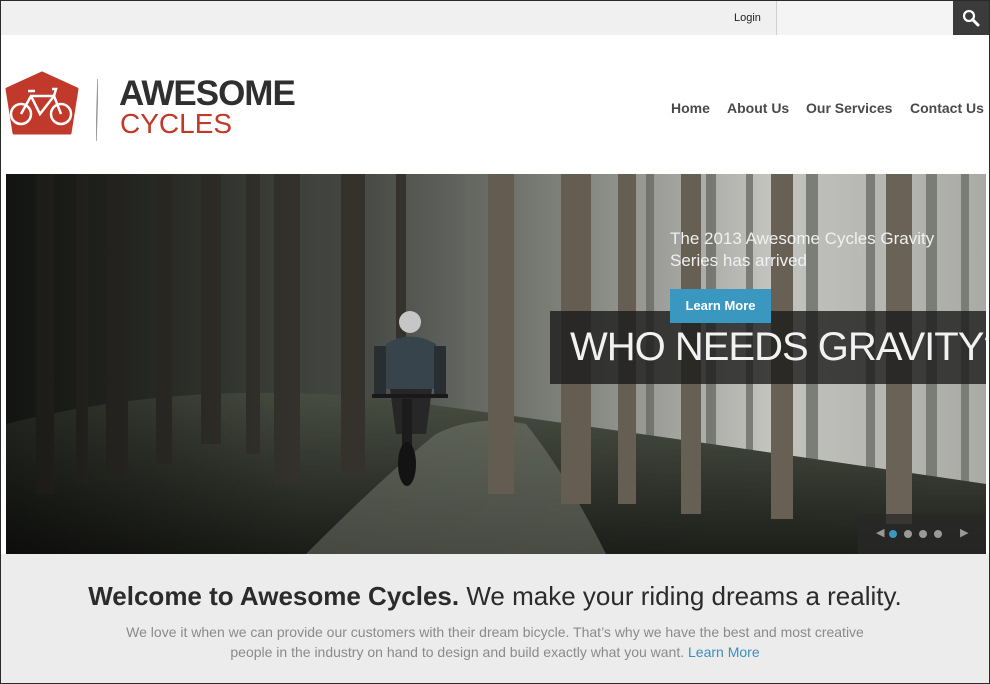 Image resolution: width=990 pixels, height=684 pixels. Describe the element at coordinates (690, 108) in the screenshot. I see `nav-home: Home` at that location.